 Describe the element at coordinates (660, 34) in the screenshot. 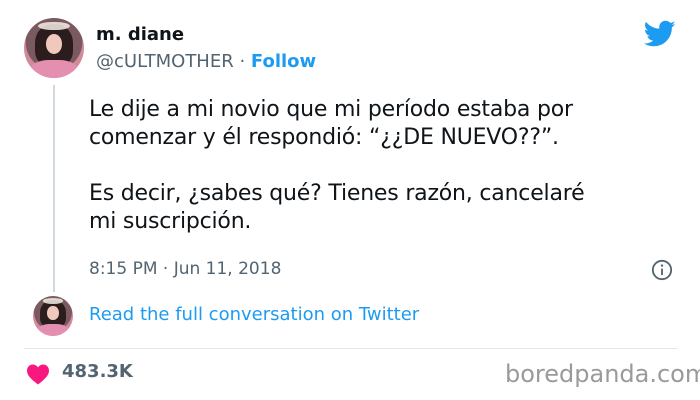

I see `twitter-bird-icon` at that location.